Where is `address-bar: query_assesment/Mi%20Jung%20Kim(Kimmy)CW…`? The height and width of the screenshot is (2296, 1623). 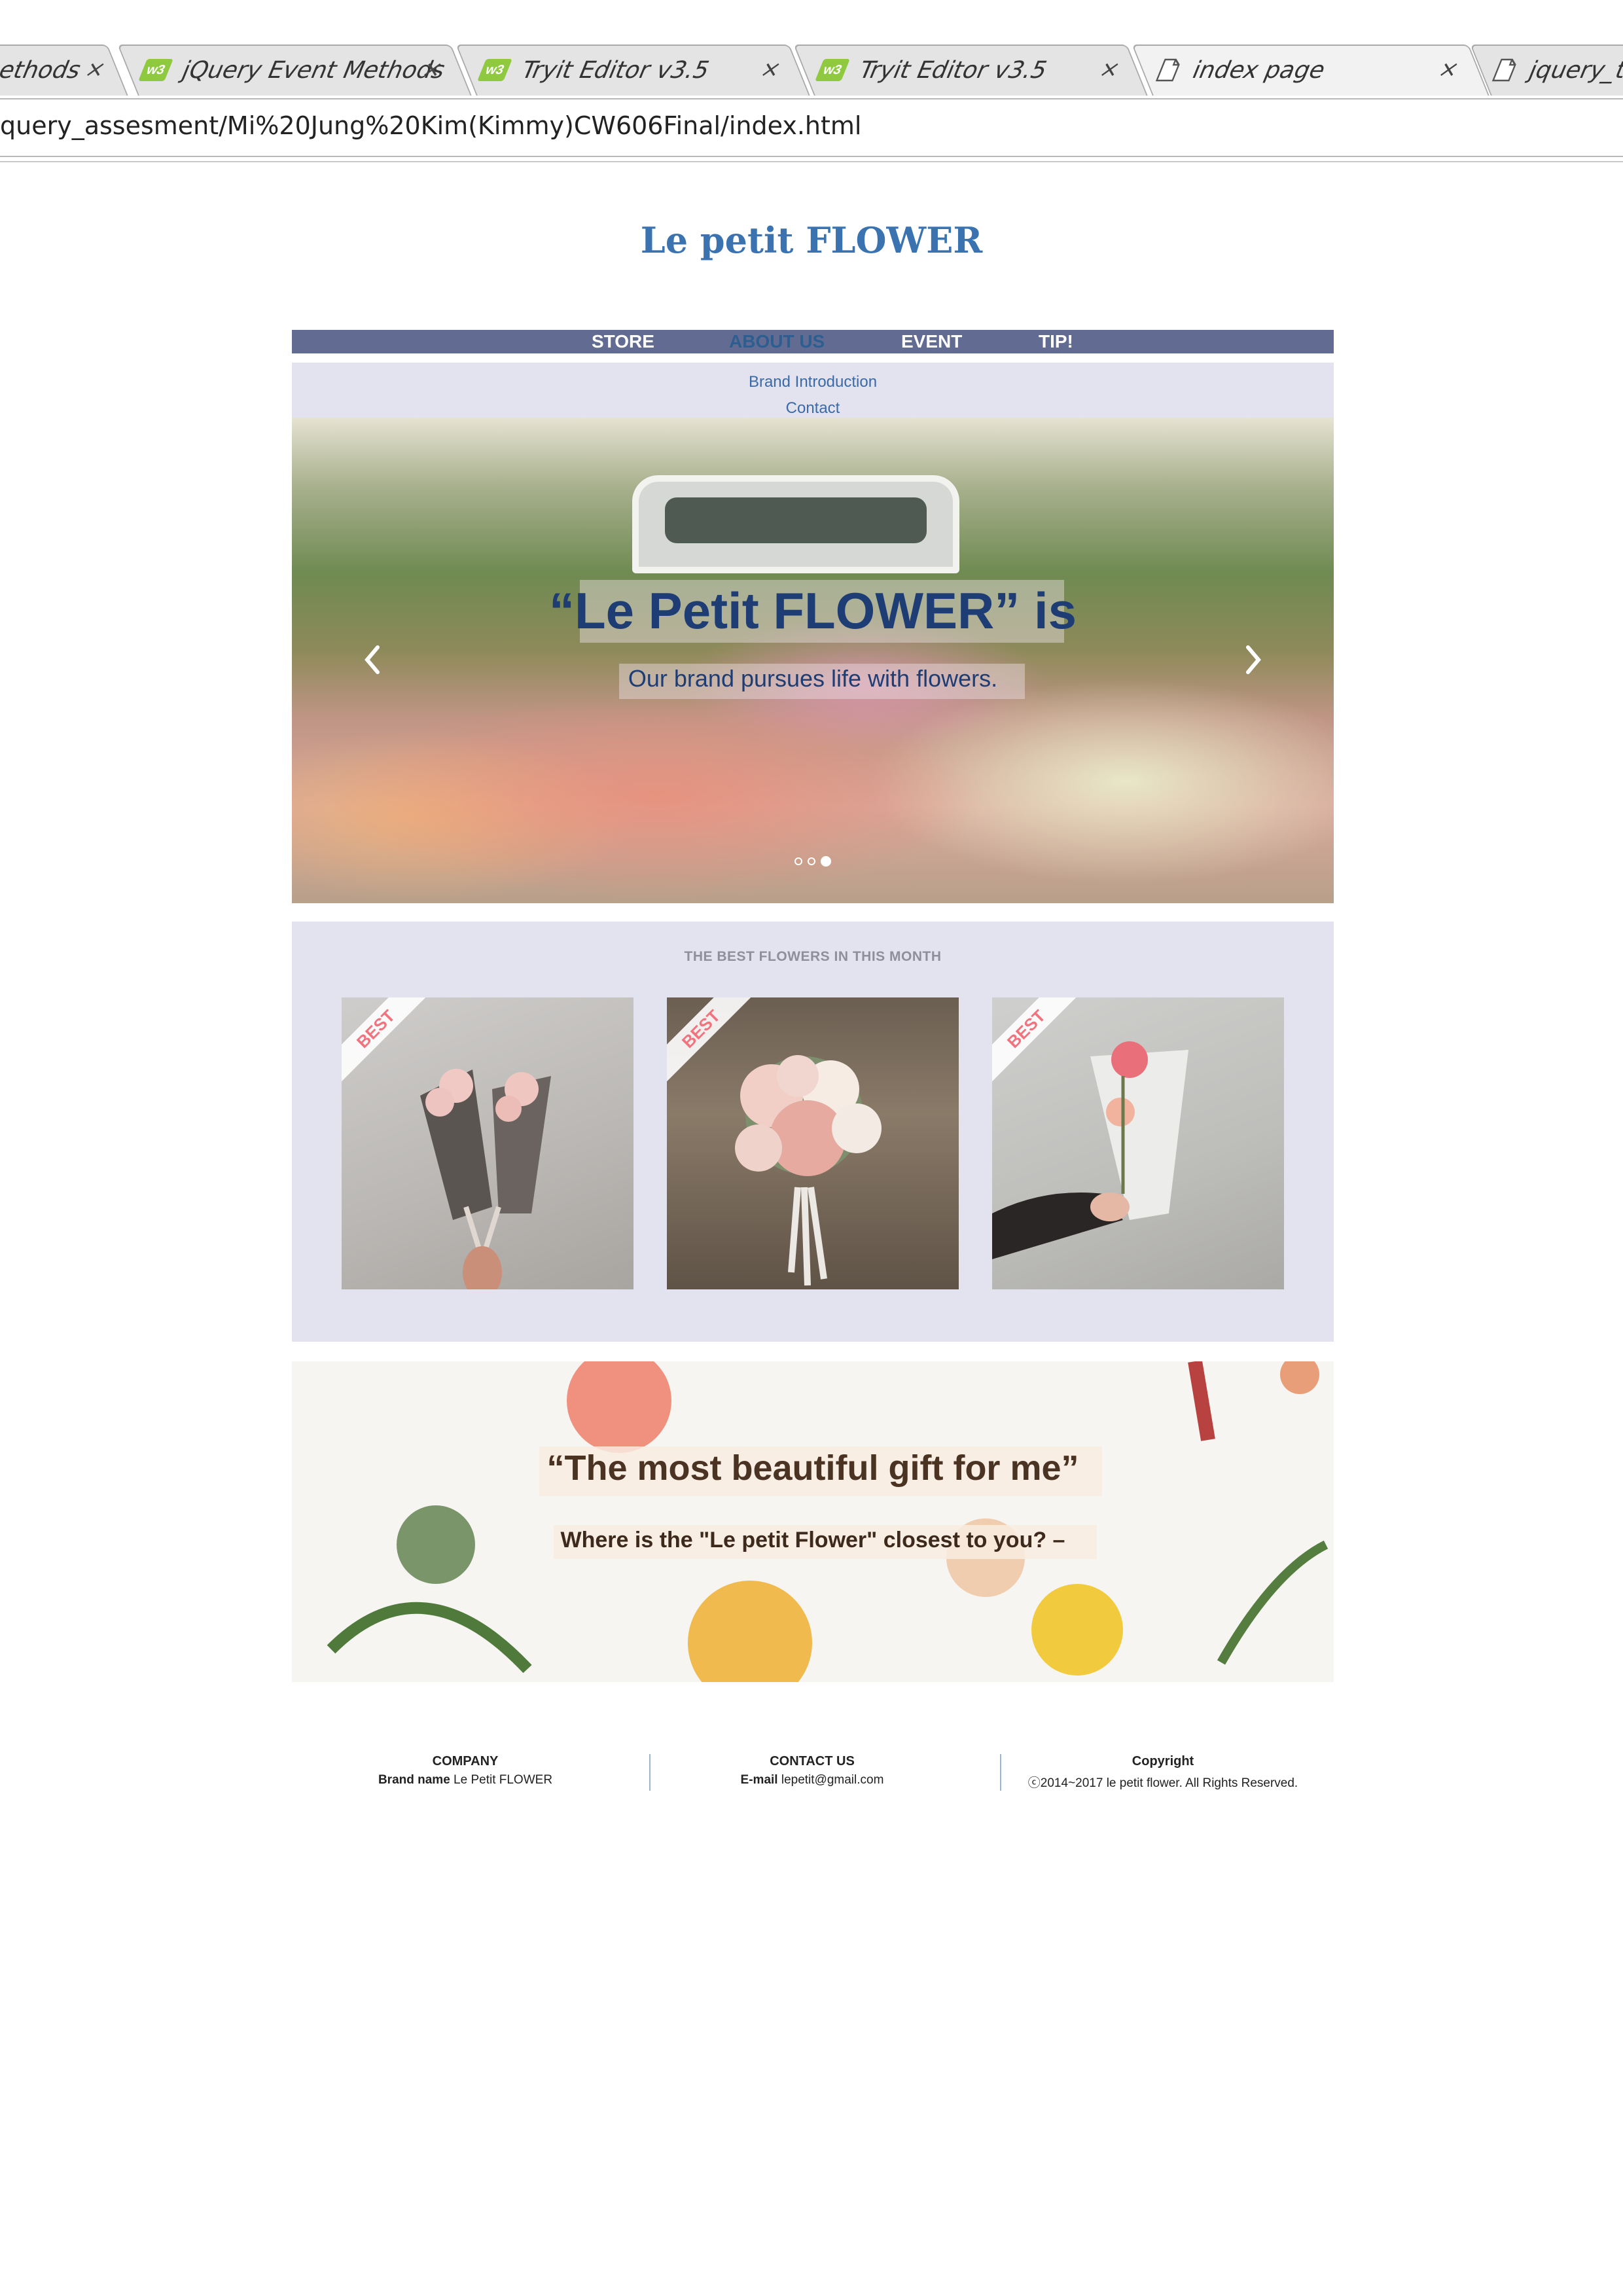
address-bar: query_assesment/Mi%20Jung%20Kim(Kimmy)CW… is located at coordinates (811, 127).